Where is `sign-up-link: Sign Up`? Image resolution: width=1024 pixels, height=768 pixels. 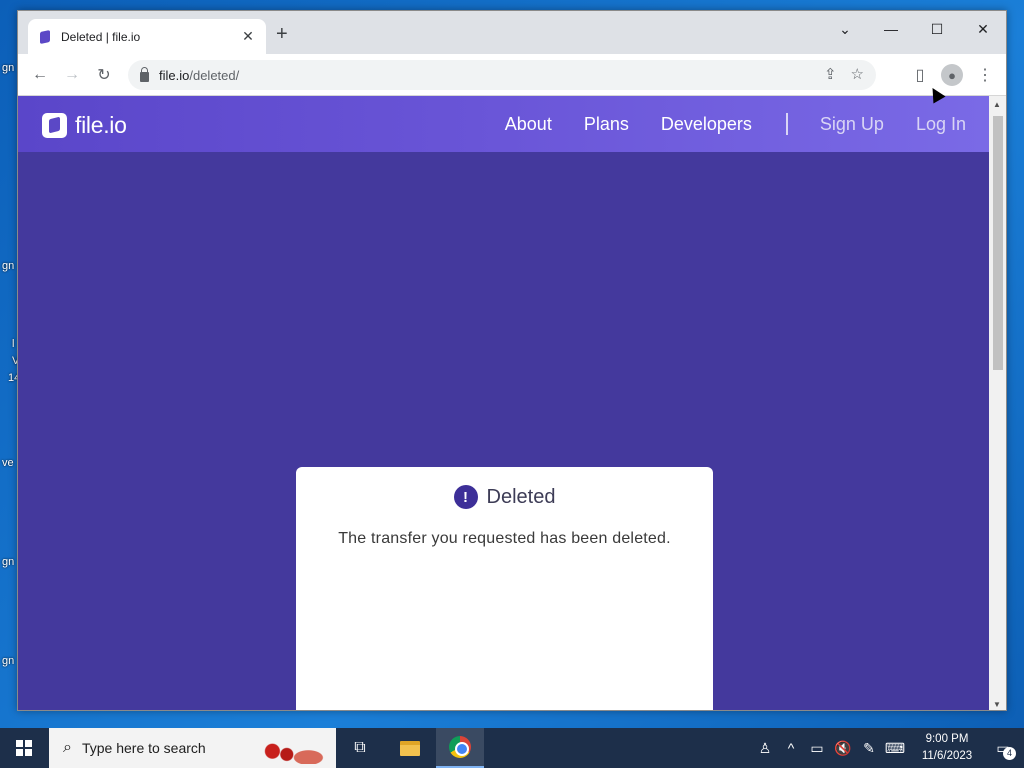 sign-up-link: Sign Up is located at coordinates (852, 124).